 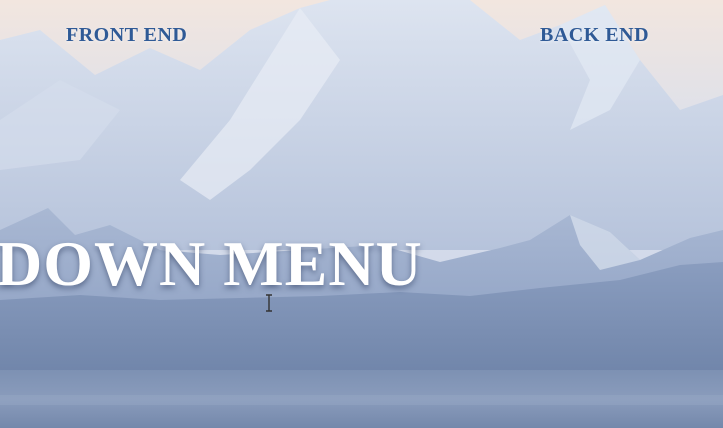 What do you see at coordinates (211, 263) in the screenshot?
I see `hero-headline: DOWN MENU` at bounding box center [211, 263].